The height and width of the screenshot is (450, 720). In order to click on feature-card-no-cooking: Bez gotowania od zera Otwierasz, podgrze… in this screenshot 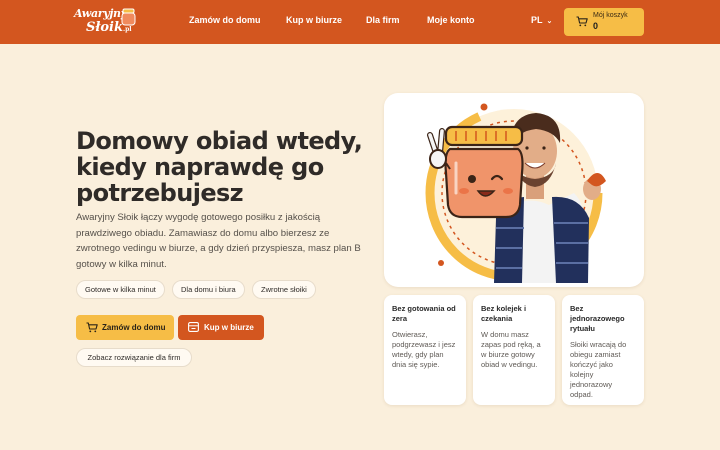, I will do `click(425, 350)`.